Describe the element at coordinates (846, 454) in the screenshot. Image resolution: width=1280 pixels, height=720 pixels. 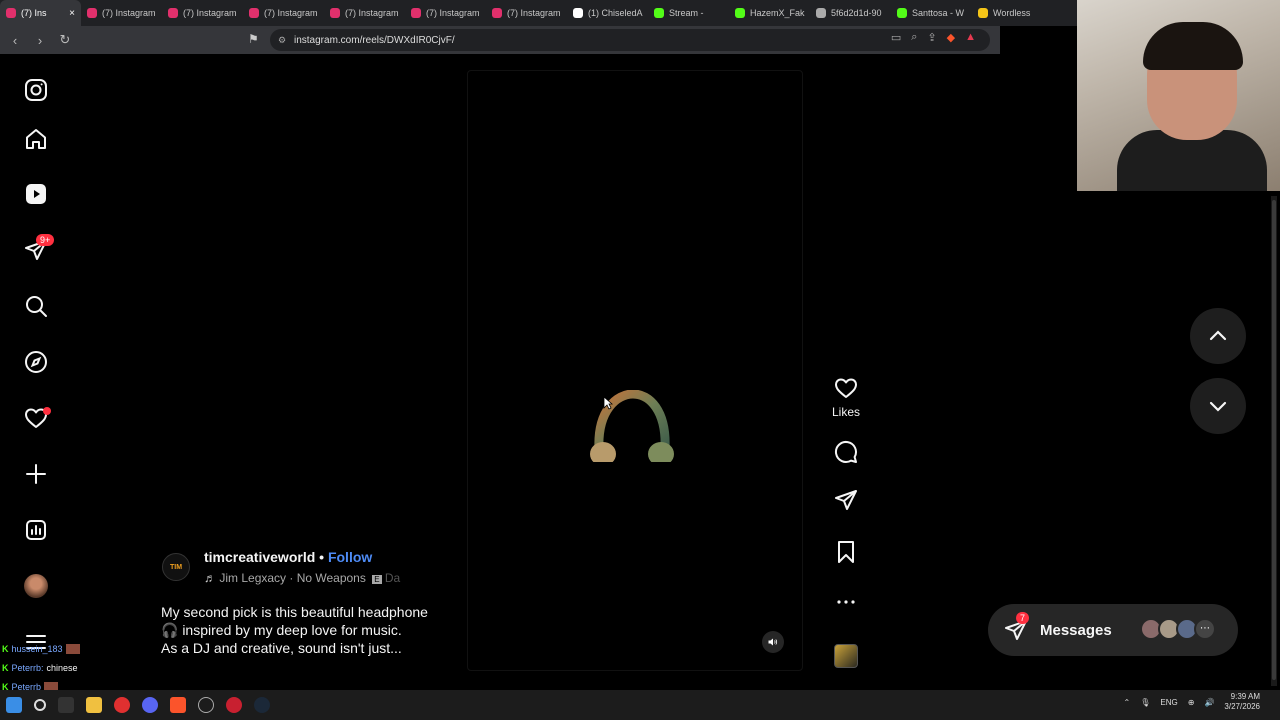
I see `comment-button` at that location.